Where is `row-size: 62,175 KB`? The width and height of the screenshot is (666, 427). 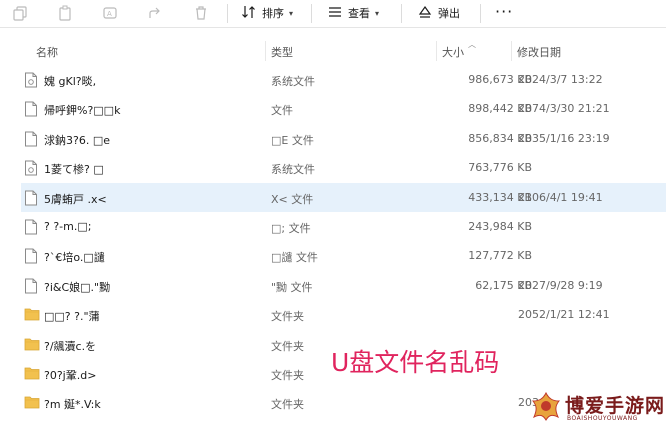 row-size: 62,175 KB is located at coordinates (503, 285).